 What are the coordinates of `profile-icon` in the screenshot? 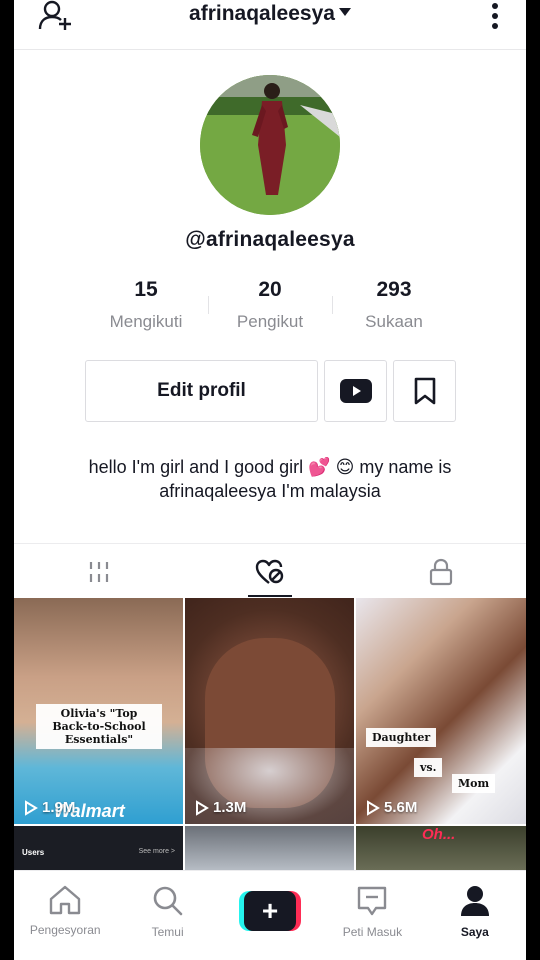 It's located at (474, 901).